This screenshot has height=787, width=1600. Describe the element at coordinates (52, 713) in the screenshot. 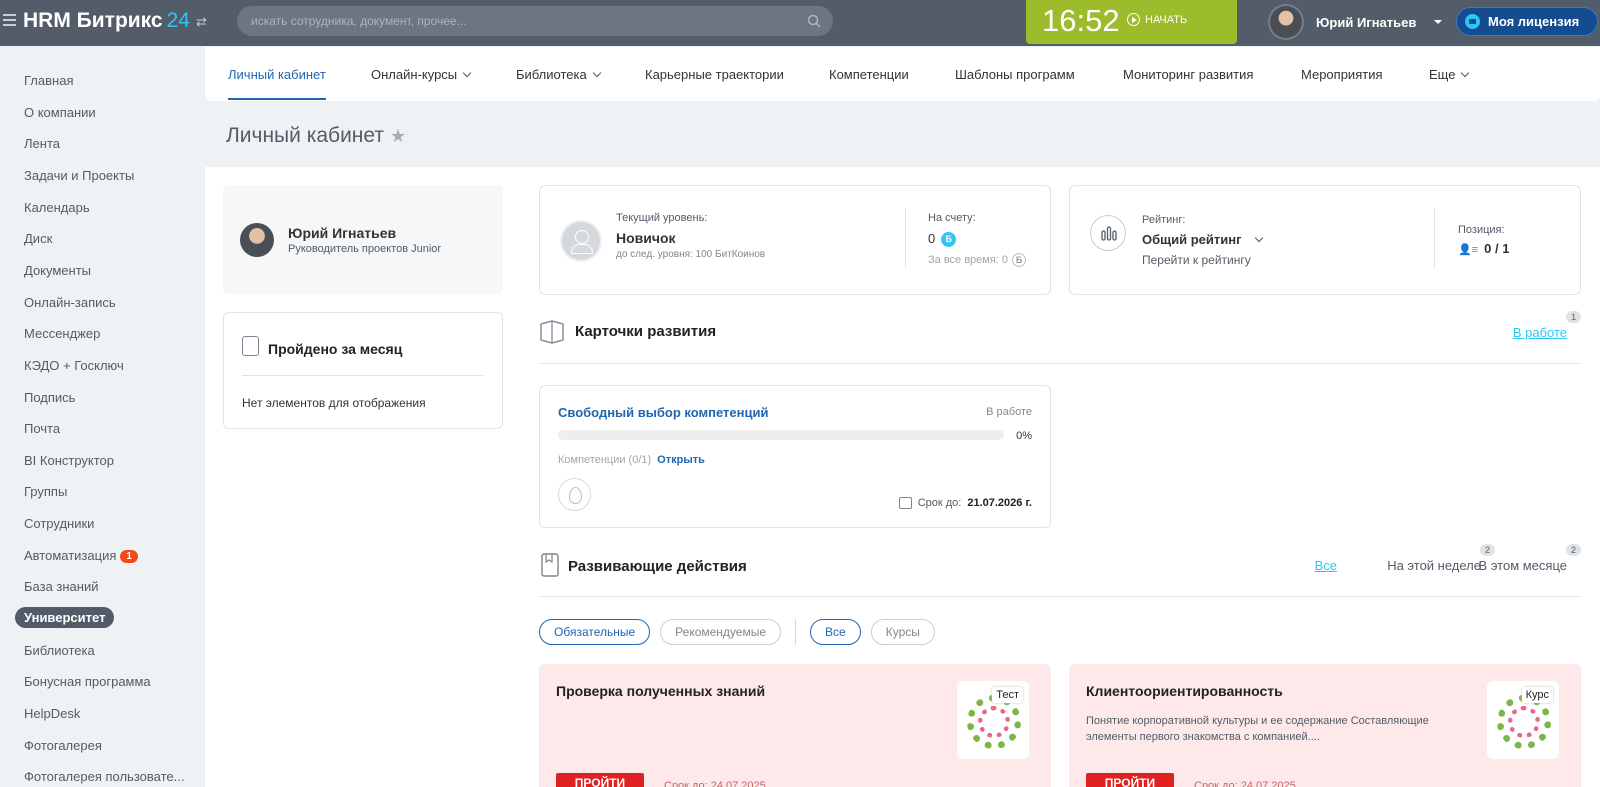

I see `menu-item: HelpDesk` at that location.